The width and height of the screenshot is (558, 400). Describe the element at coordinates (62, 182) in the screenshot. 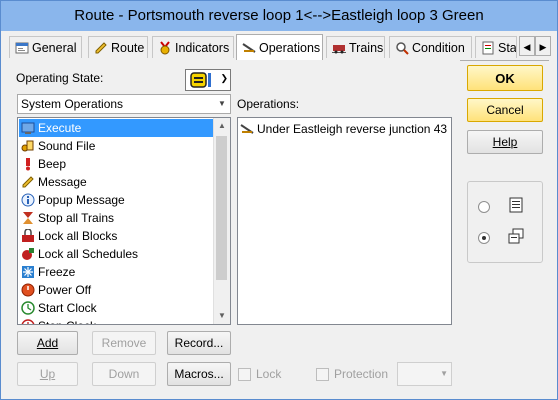

I see `list-item-label: Message` at that location.